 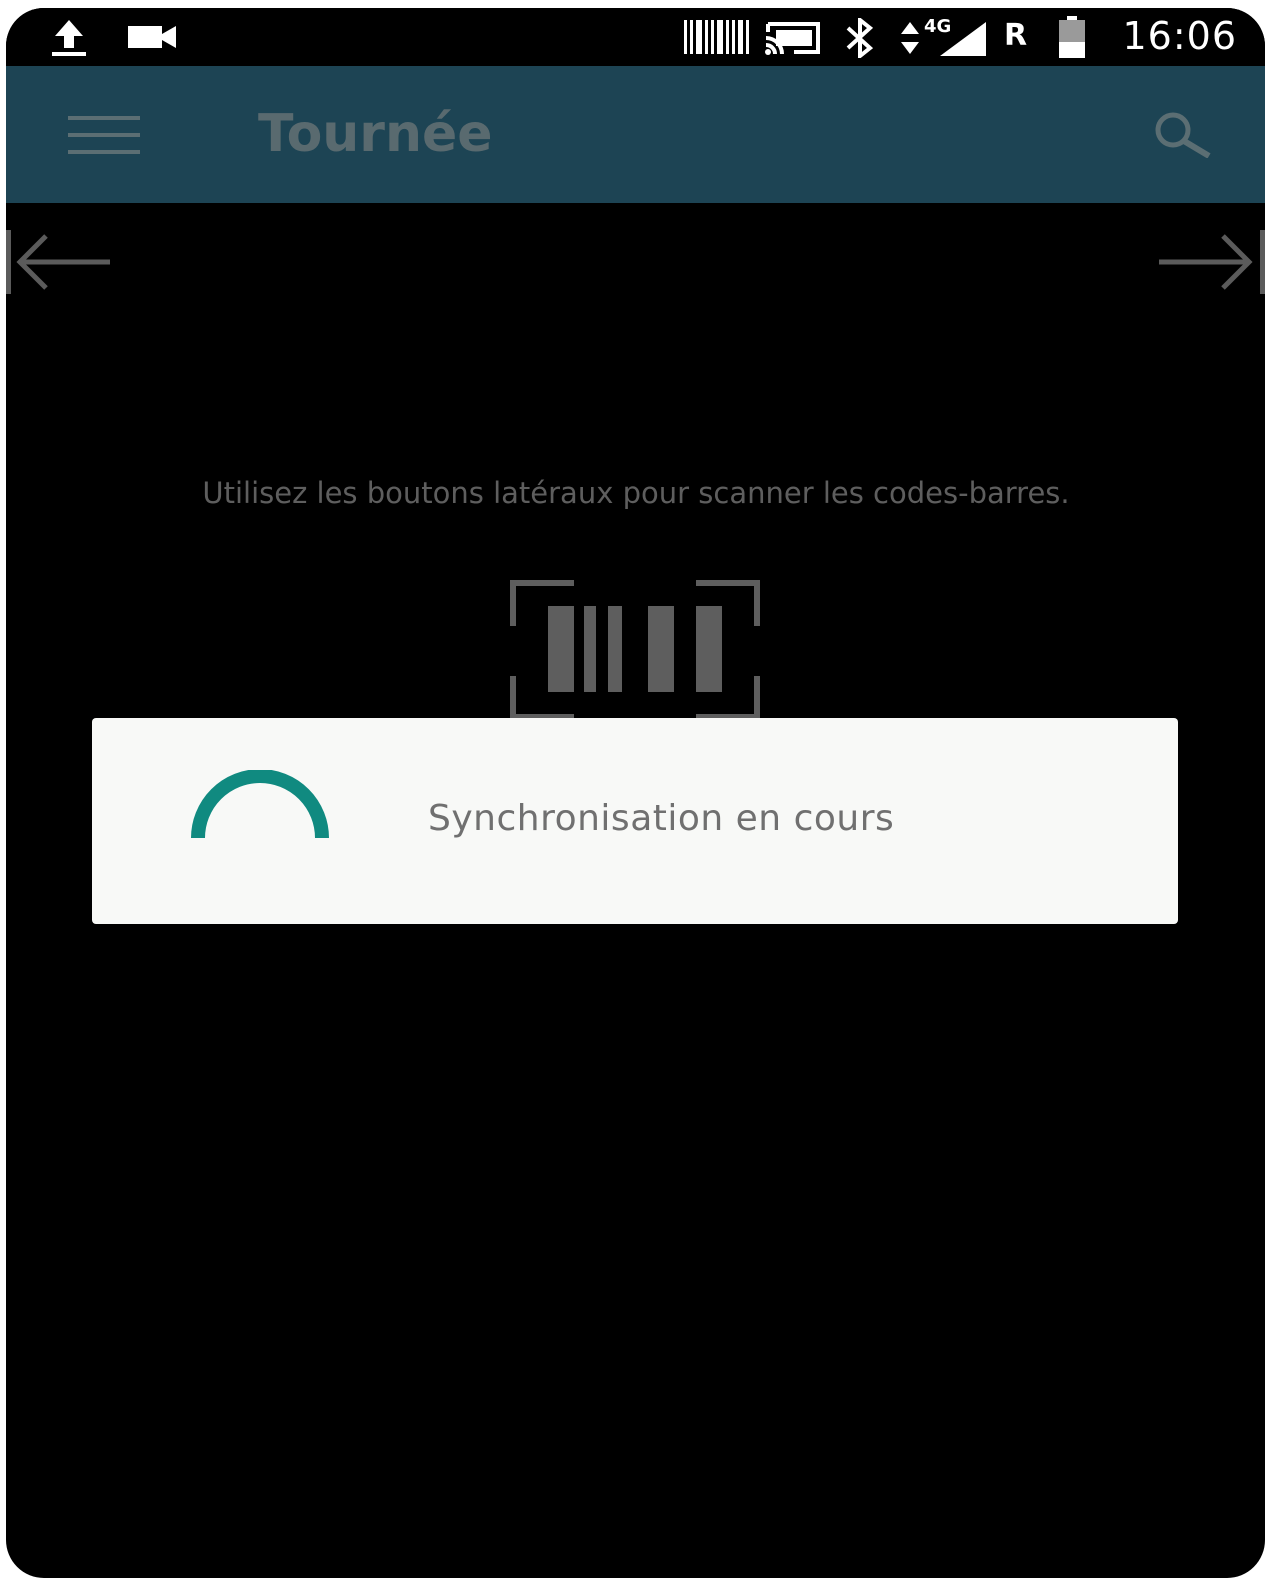 What do you see at coordinates (716, 37) in the screenshot?
I see `barcode-scanner-icon` at bounding box center [716, 37].